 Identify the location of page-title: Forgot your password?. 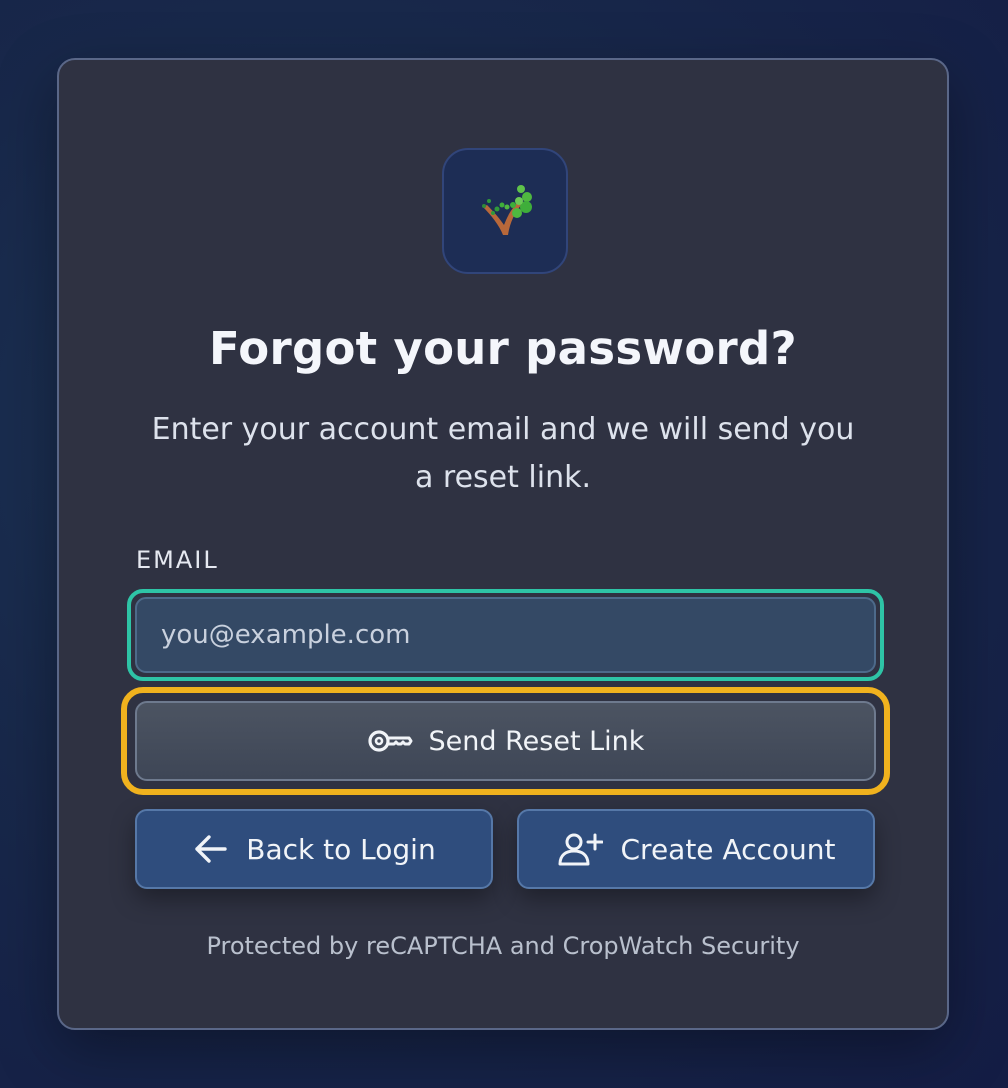
(503, 348).